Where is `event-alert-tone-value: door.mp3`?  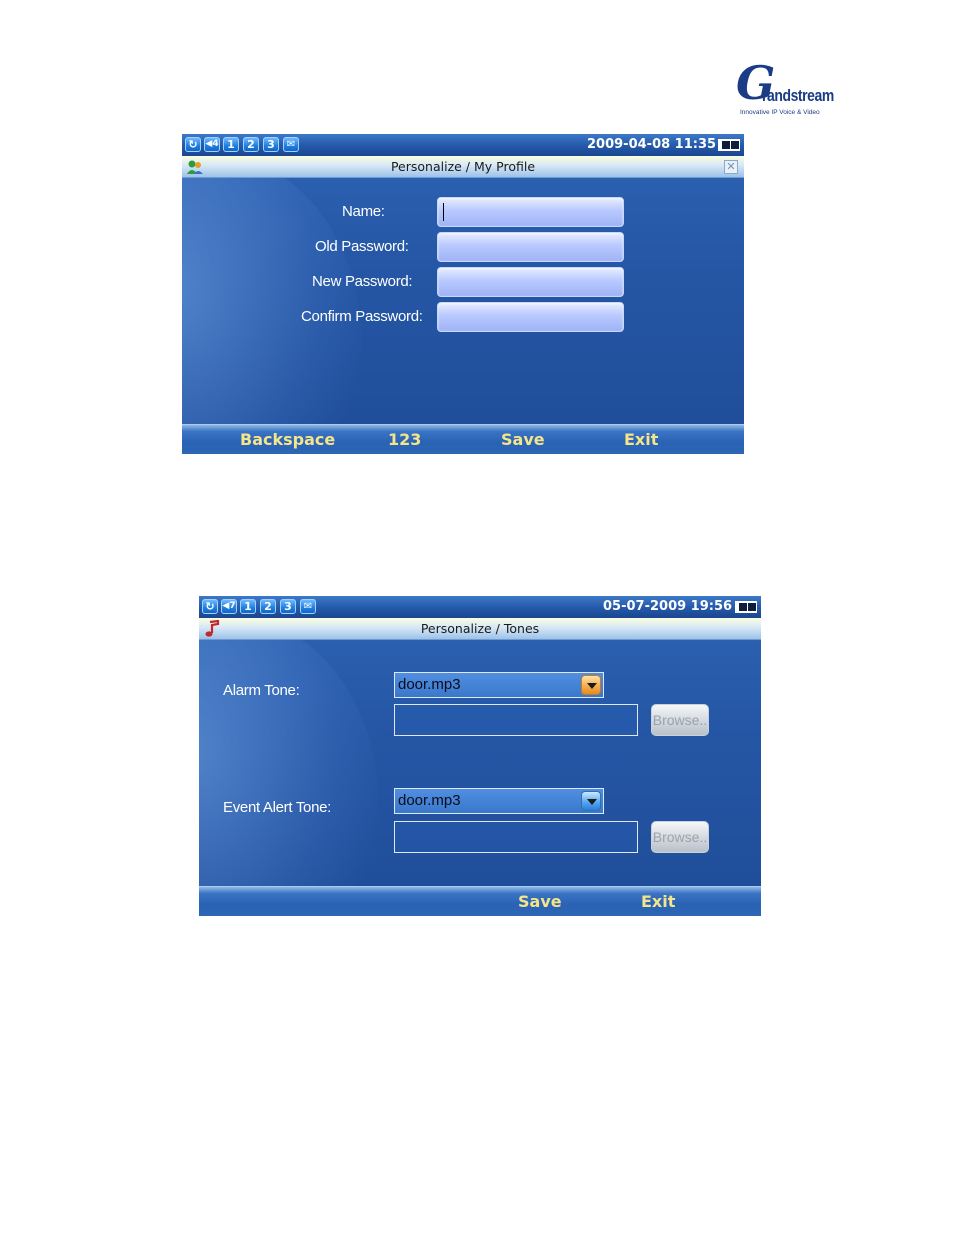 event-alert-tone-value: door.mp3 is located at coordinates (429, 800).